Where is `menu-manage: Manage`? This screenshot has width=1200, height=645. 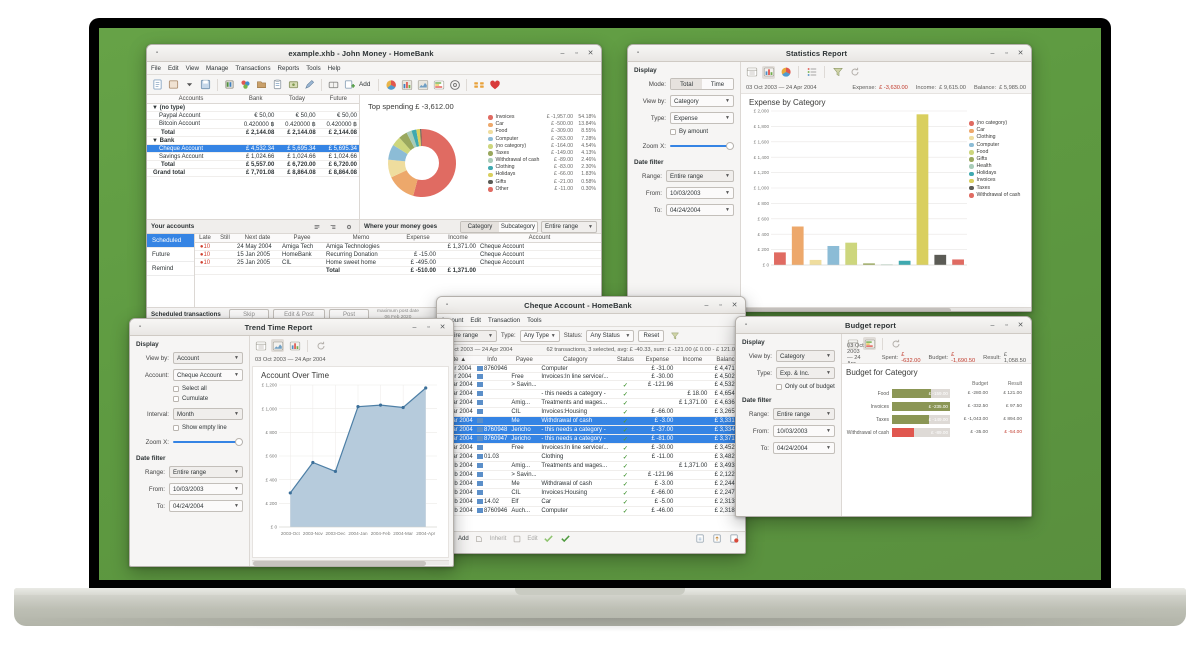
menu-manage: Manage is located at coordinates (217, 68).